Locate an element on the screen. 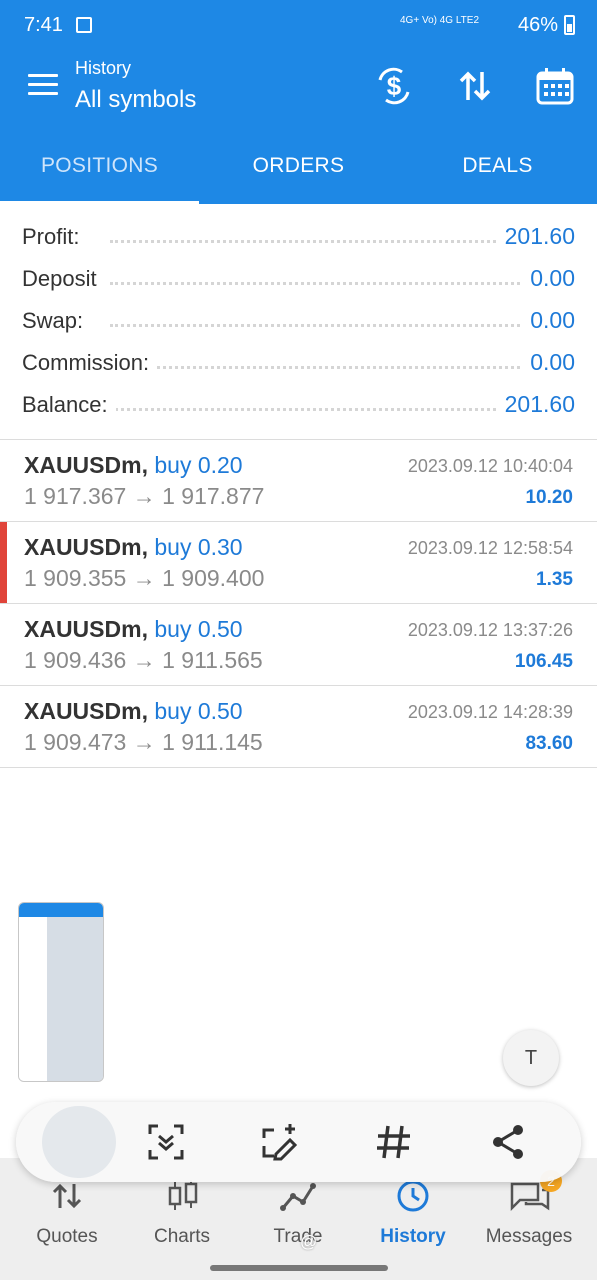 This screenshot has height=1280, width=597. deal-datetime: 2023.09.12 13:37:26 is located at coordinates (490, 630).